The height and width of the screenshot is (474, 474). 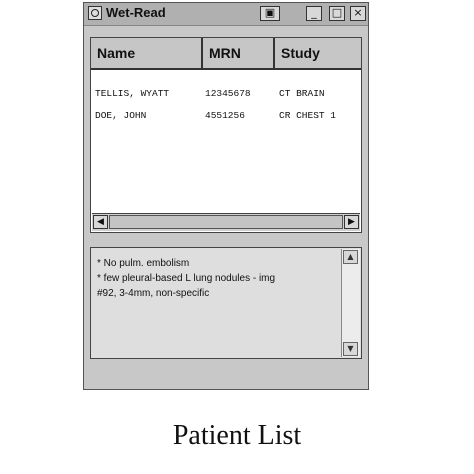 What do you see at coordinates (100, 222) in the screenshot?
I see `scroll-left-icon: ◀` at bounding box center [100, 222].